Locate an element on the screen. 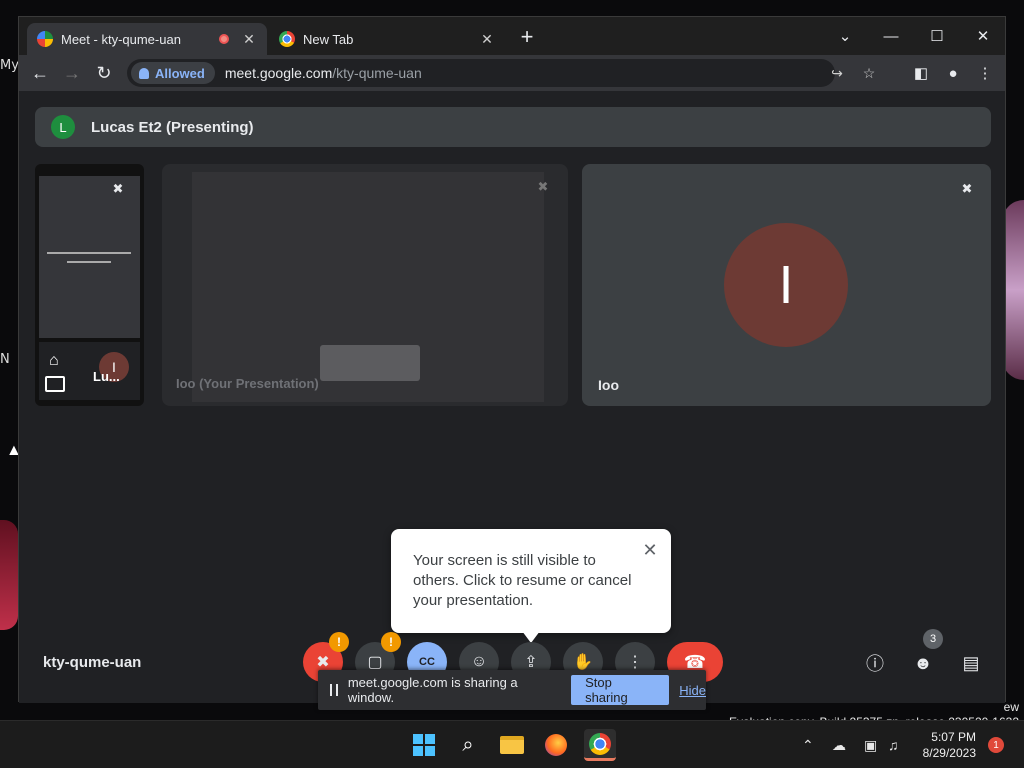 This screenshot has width=1024, height=768. more-vert-icon: ⋮ is located at coordinates (635, 662).